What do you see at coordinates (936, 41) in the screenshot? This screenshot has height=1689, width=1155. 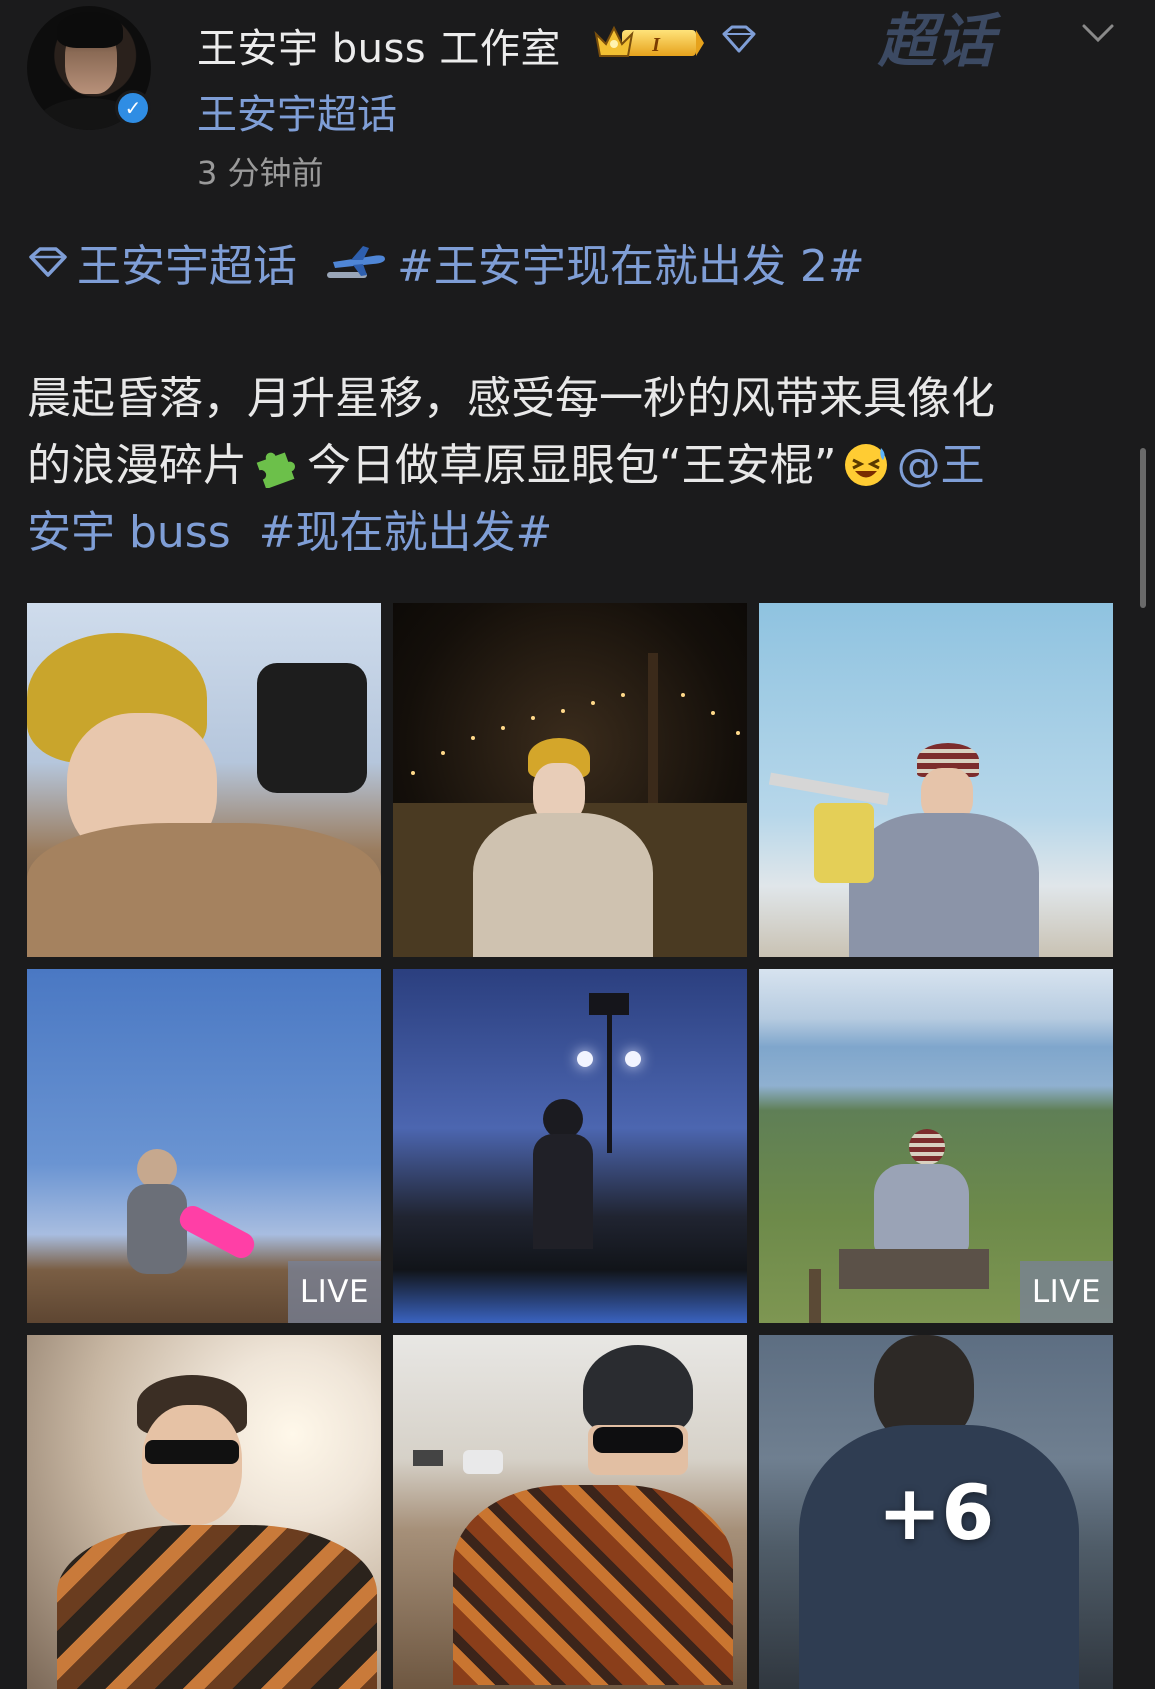 I see `supertopic-watermark: 超话` at bounding box center [936, 41].